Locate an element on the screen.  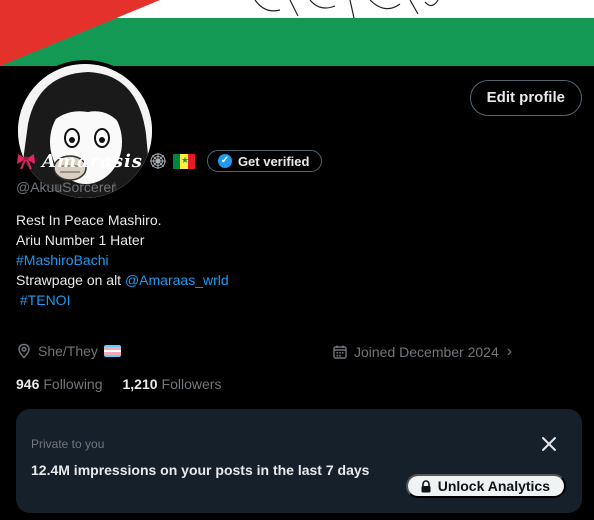
hashtag-link-2: #TENOI is located at coordinates (122, 300).